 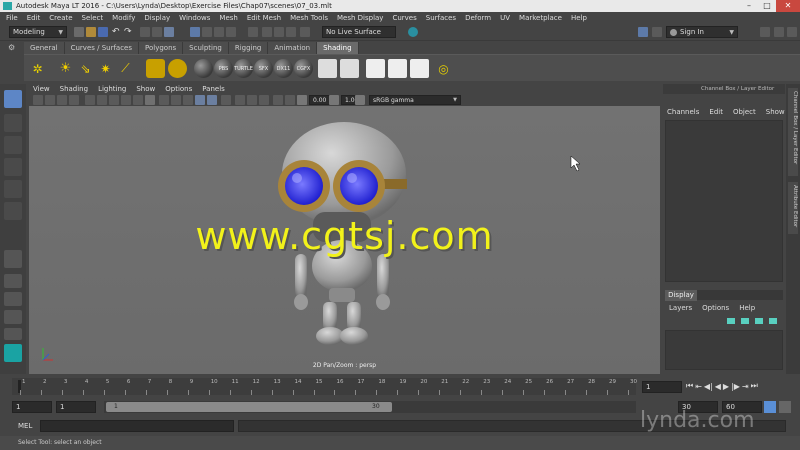 What do you see at coordinates (12, 18) in the screenshot?
I see `menu-file: File` at bounding box center [12, 18].